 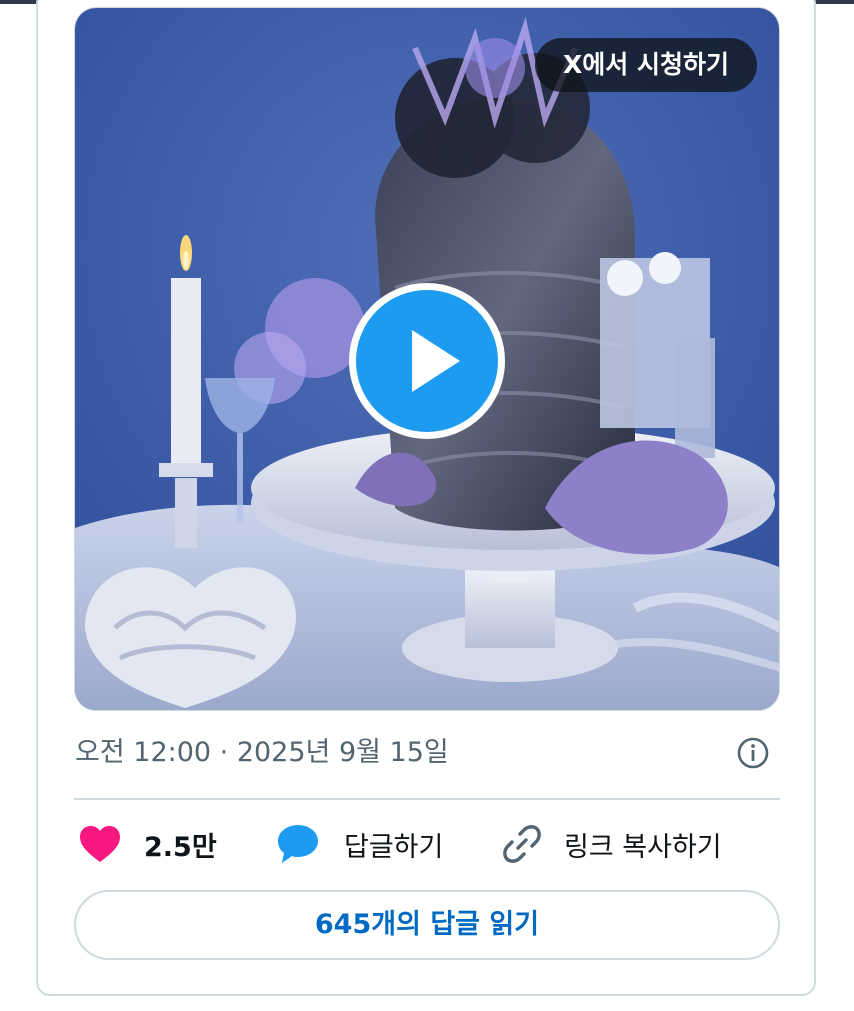 I want to click on read-replies-button: 645개의 답글 읽기, so click(x=427, y=925).